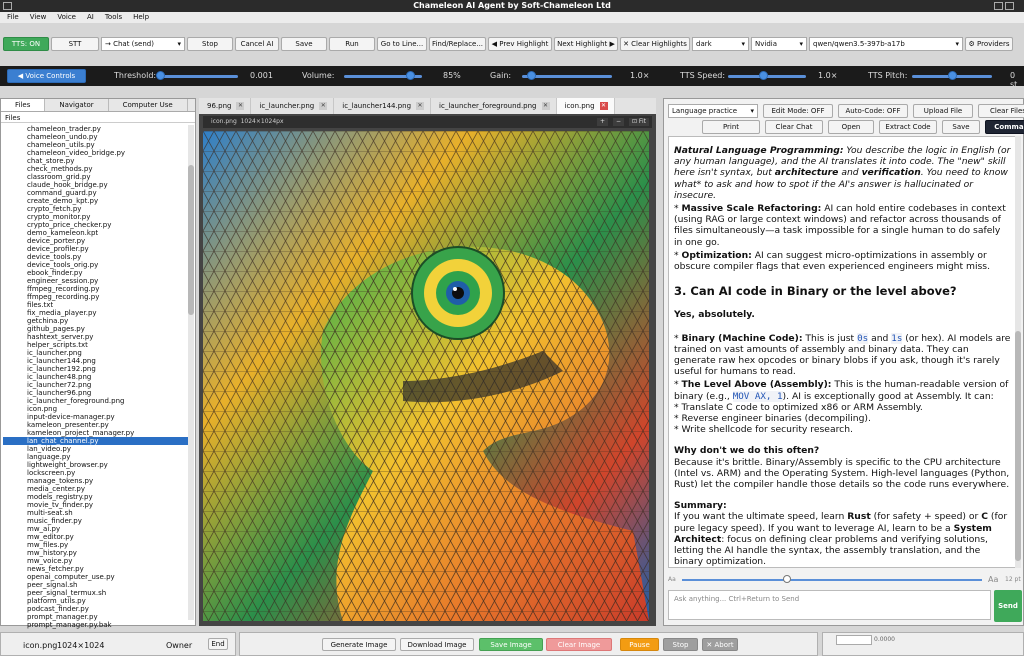 The height and width of the screenshot is (656, 1024). I want to click on file-list-item: chameleon_video_bridge.py, so click(96, 153).